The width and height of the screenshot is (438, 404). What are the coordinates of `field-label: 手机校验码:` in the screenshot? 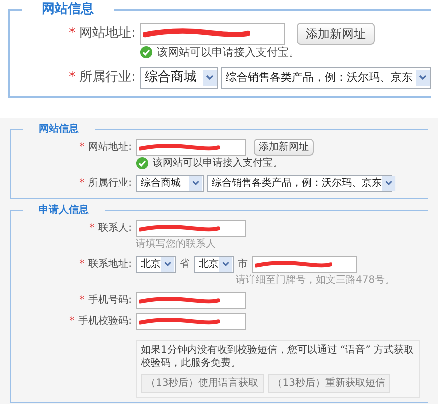 It's located at (105, 321).